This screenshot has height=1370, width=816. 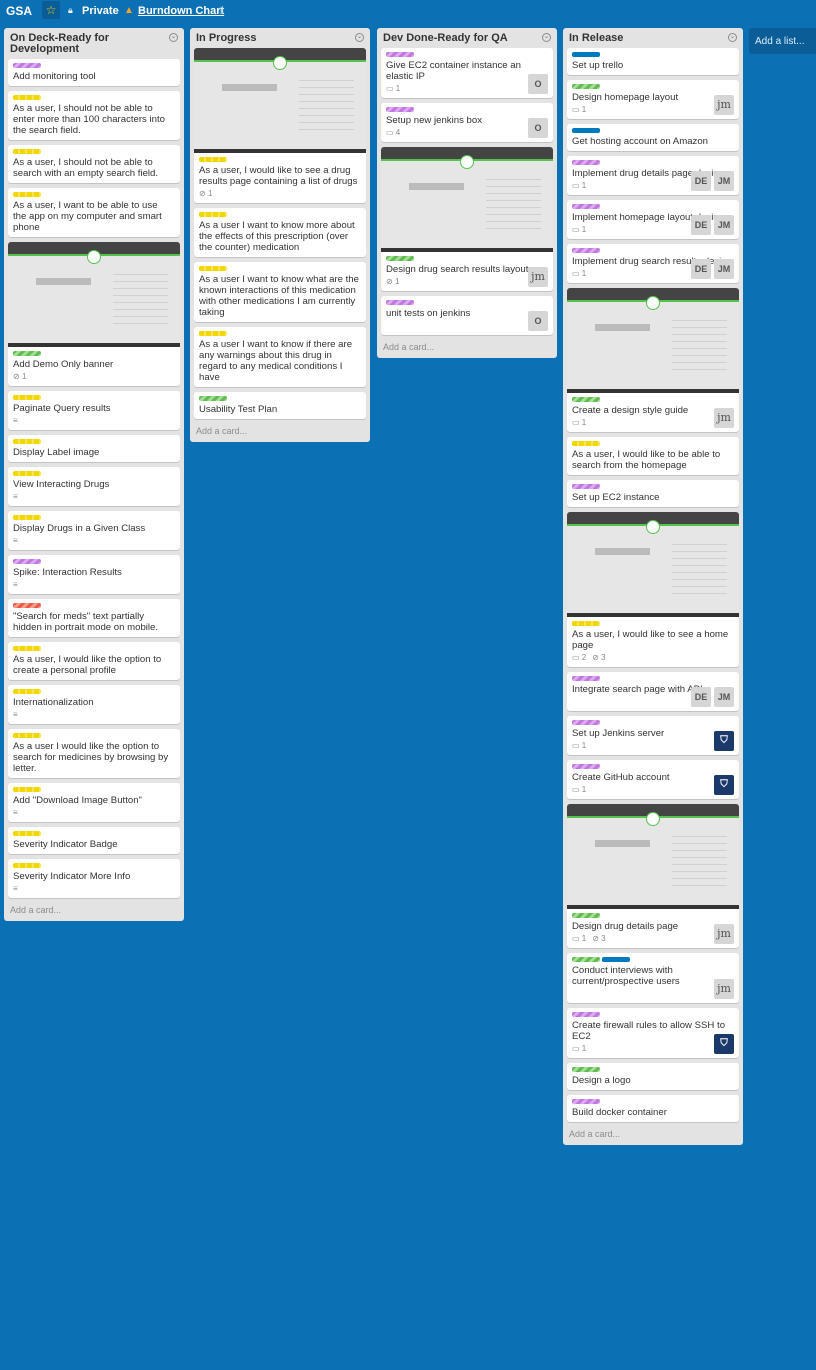 What do you see at coordinates (653, 137) in the screenshot?
I see `card: Get hosting account on Amazon` at bounding box center [653, 137].